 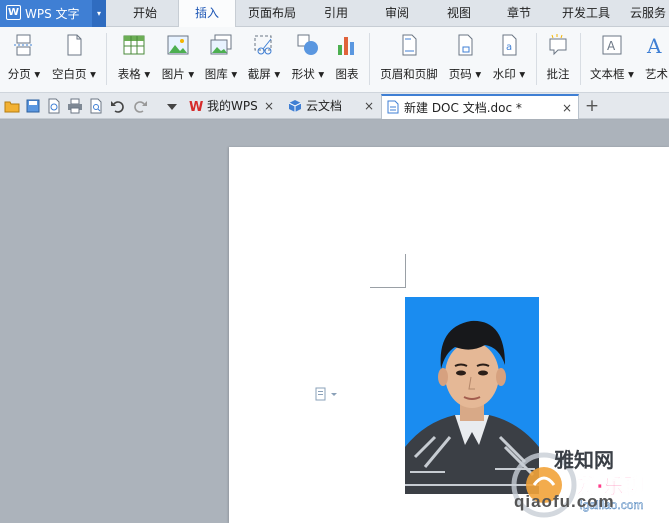 What do you see at coordinates (327, 394) in the screenshot?
I see `paste-options-icon` at bounding box center [327, 394].